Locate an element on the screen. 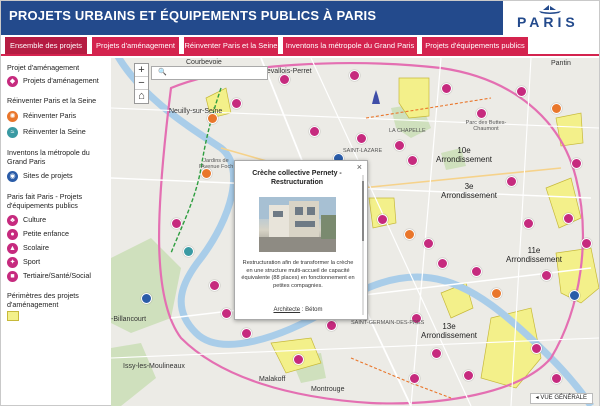  map-label: LA CHAPELLE is located at coordinates (407, 131).